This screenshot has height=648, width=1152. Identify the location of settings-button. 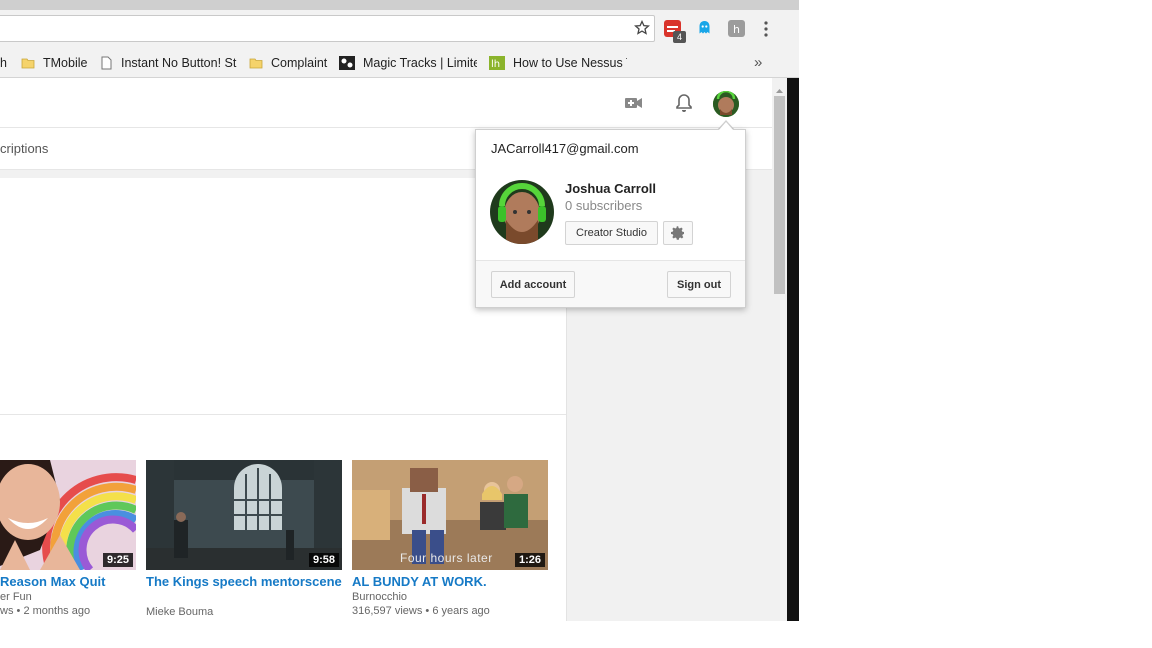
(678, 233).